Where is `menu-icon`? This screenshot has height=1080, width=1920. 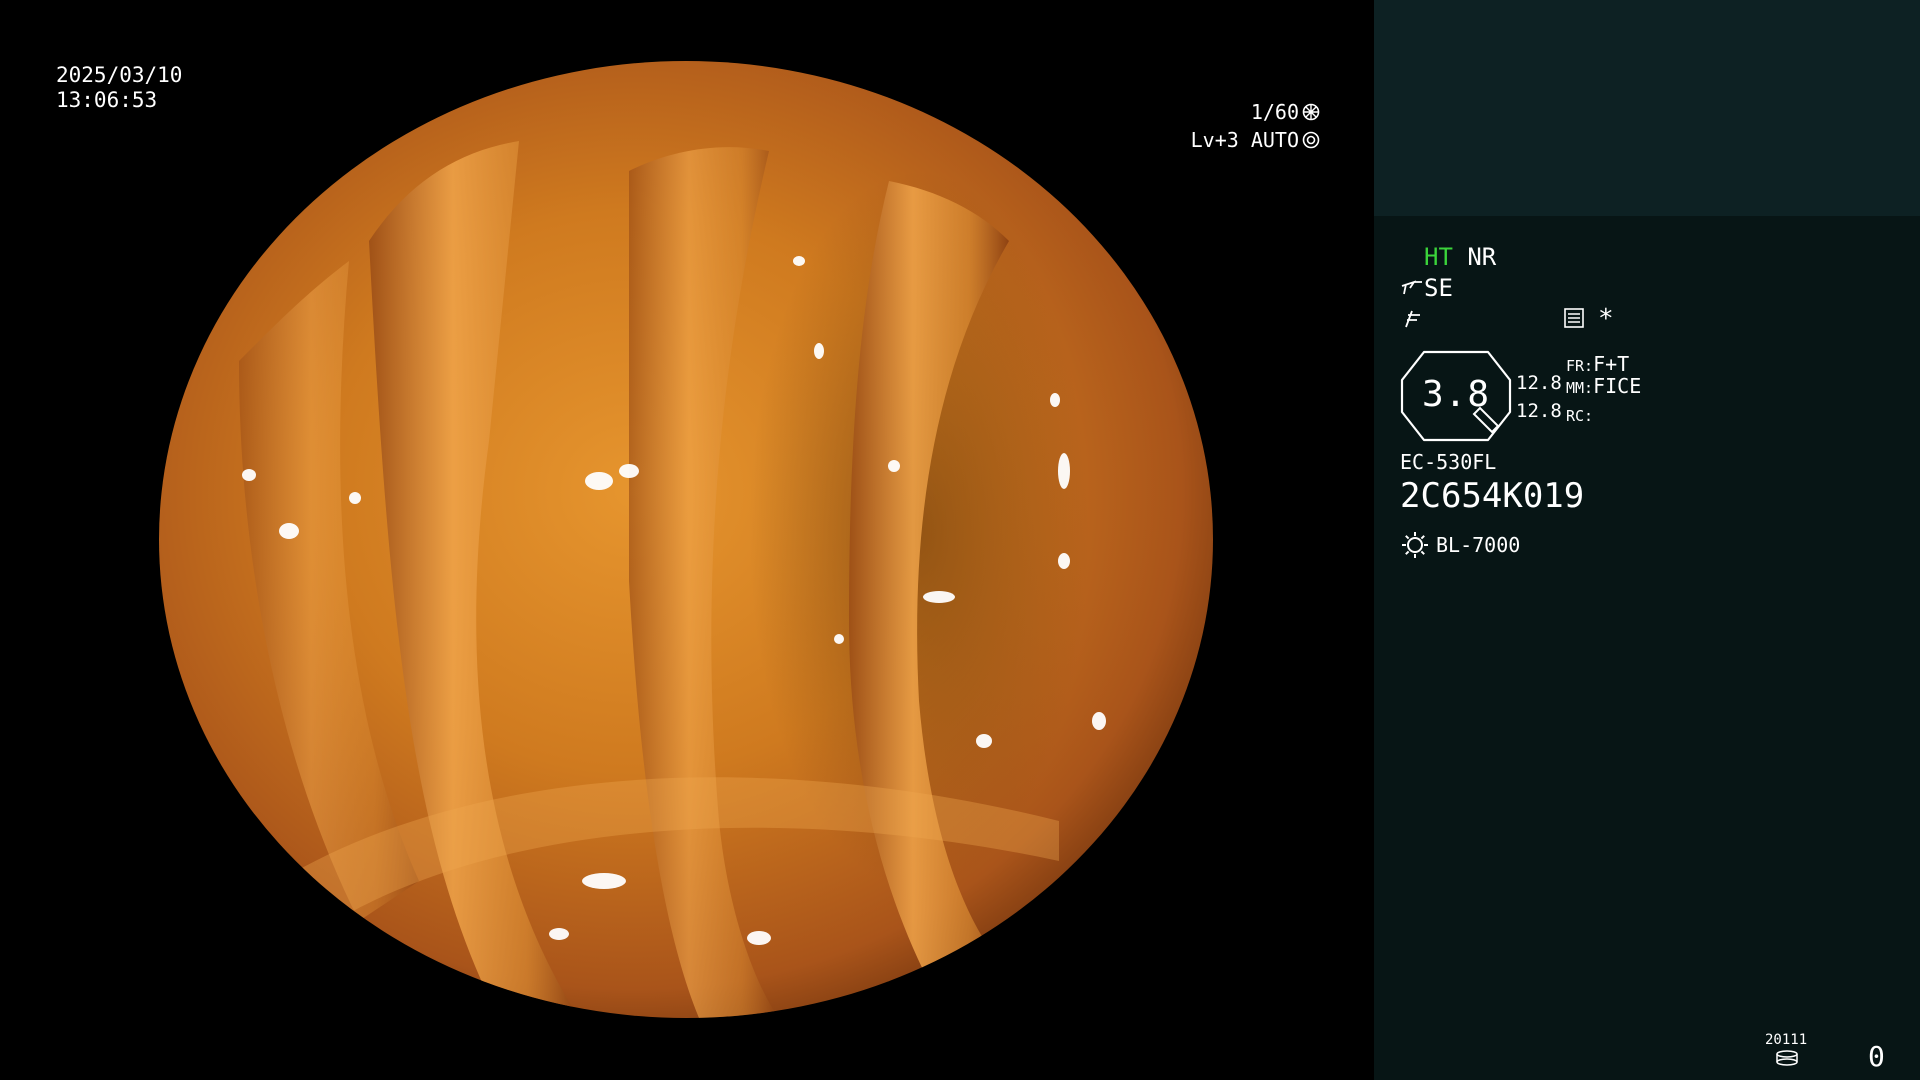
menu-icon is located at coordinates (1574, 318).